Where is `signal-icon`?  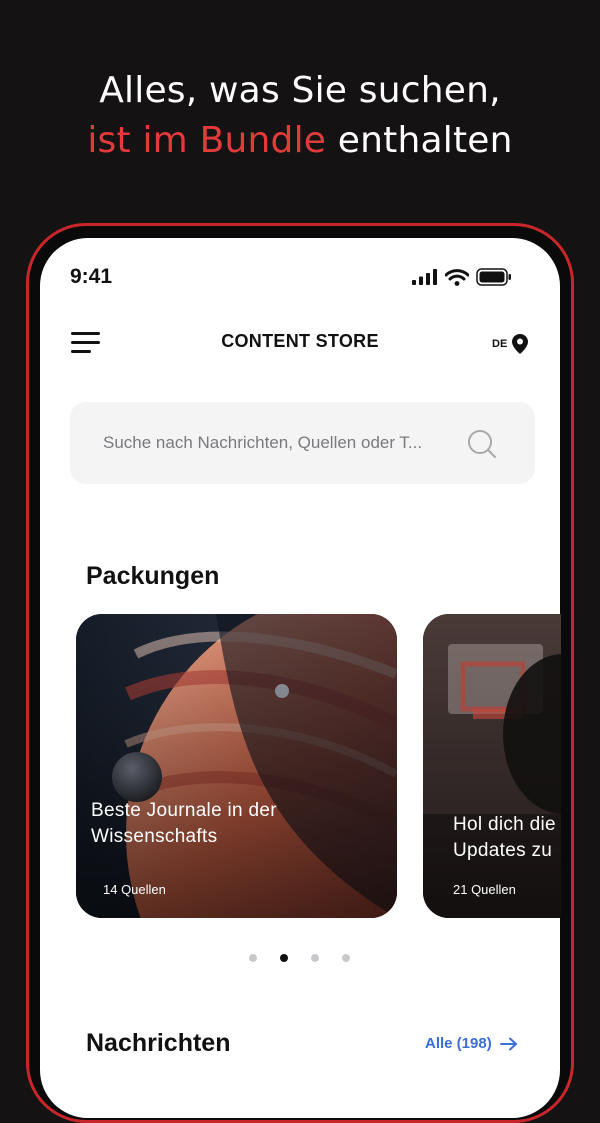
signal-icon is located at coordinates (424, 277).